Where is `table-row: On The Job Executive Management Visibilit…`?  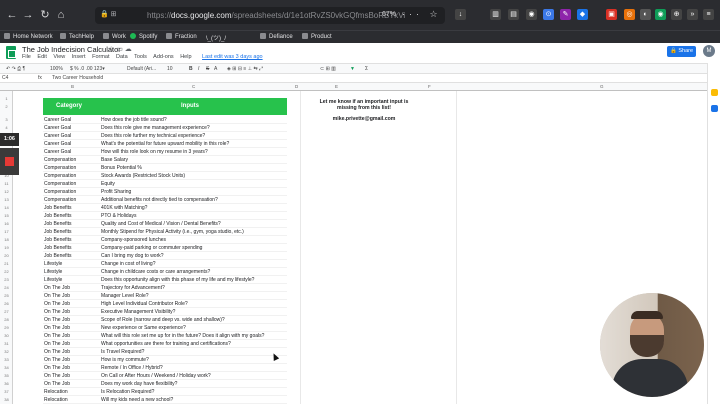 table-row: On The Job Executive Management Visibilit… is located at coordinates (165, 312).